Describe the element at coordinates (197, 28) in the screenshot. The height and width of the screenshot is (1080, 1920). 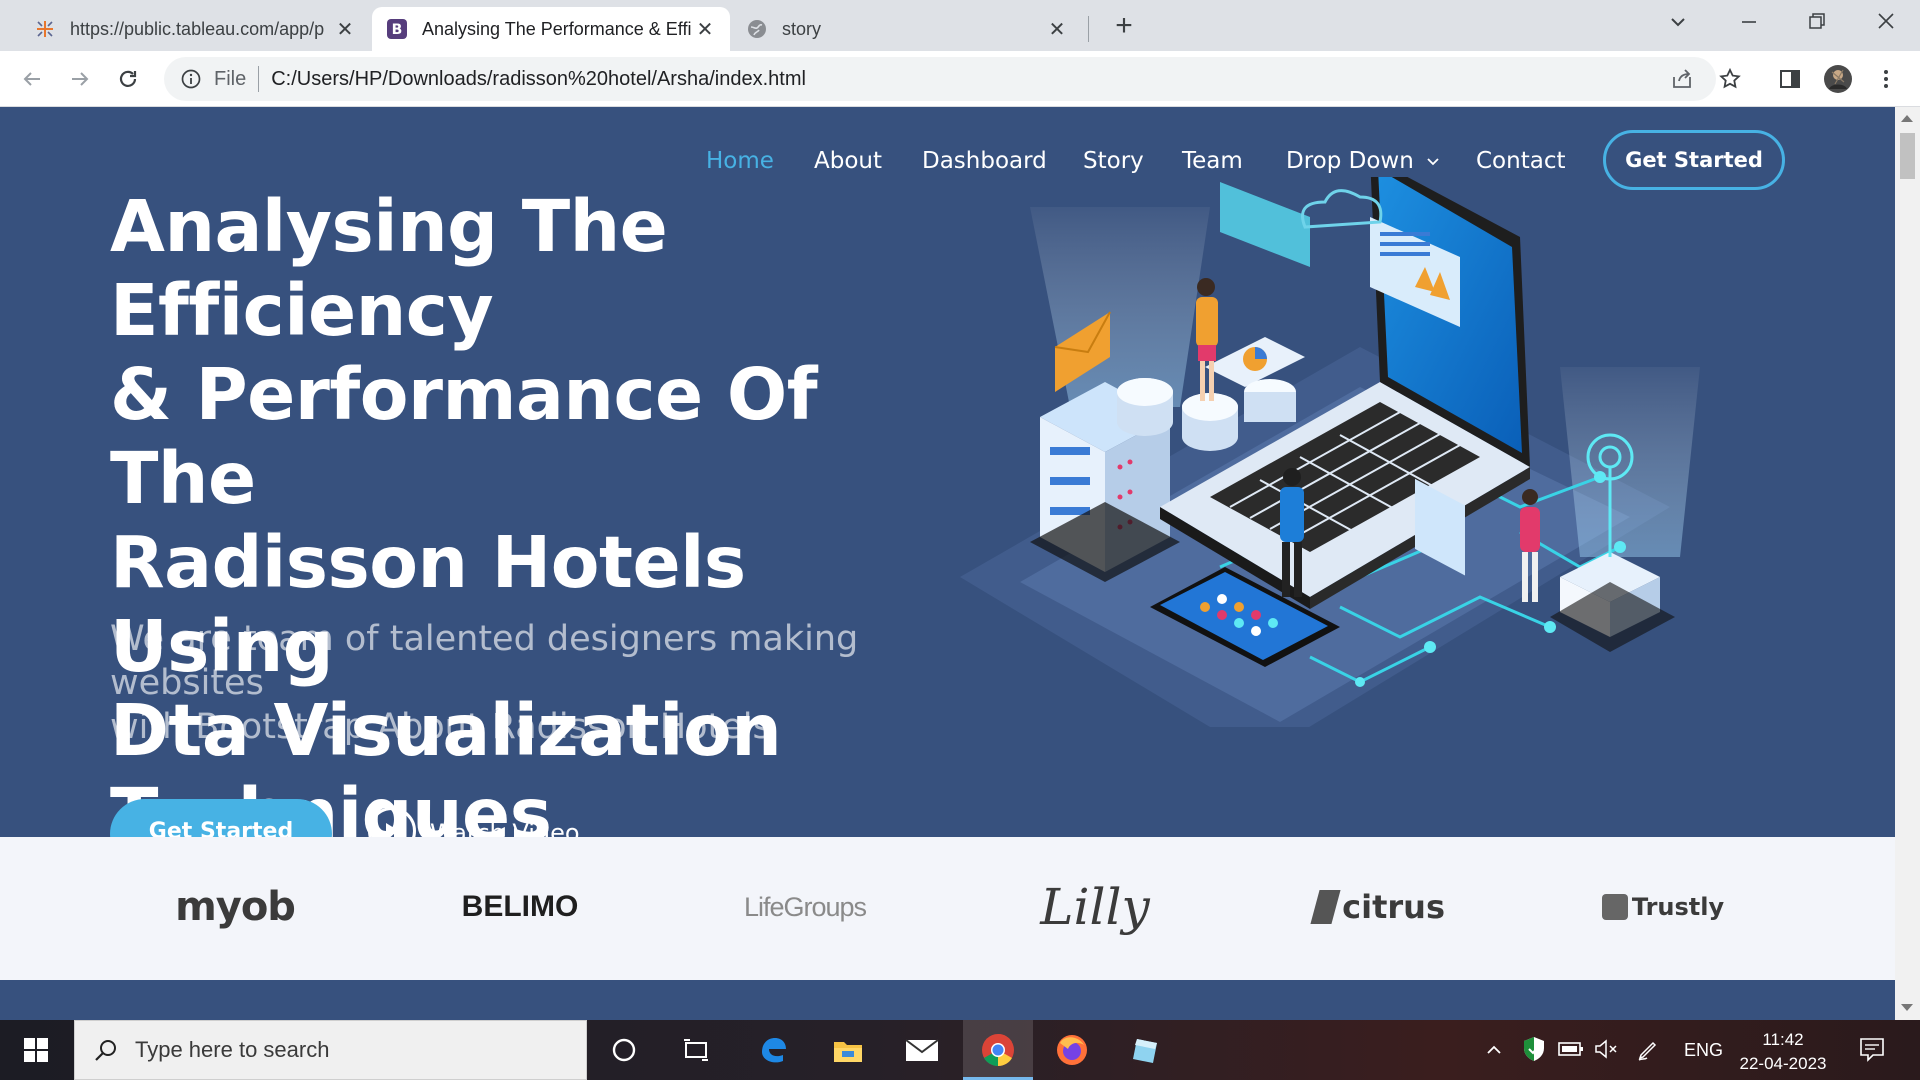
I see `tab-title: https://public.tableau.com/app/p` at that location.